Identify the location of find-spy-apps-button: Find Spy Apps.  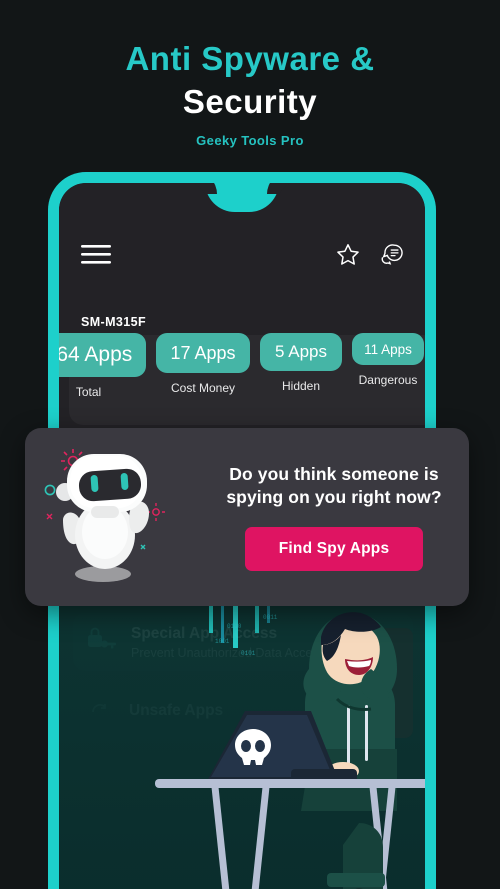
(334, 549).